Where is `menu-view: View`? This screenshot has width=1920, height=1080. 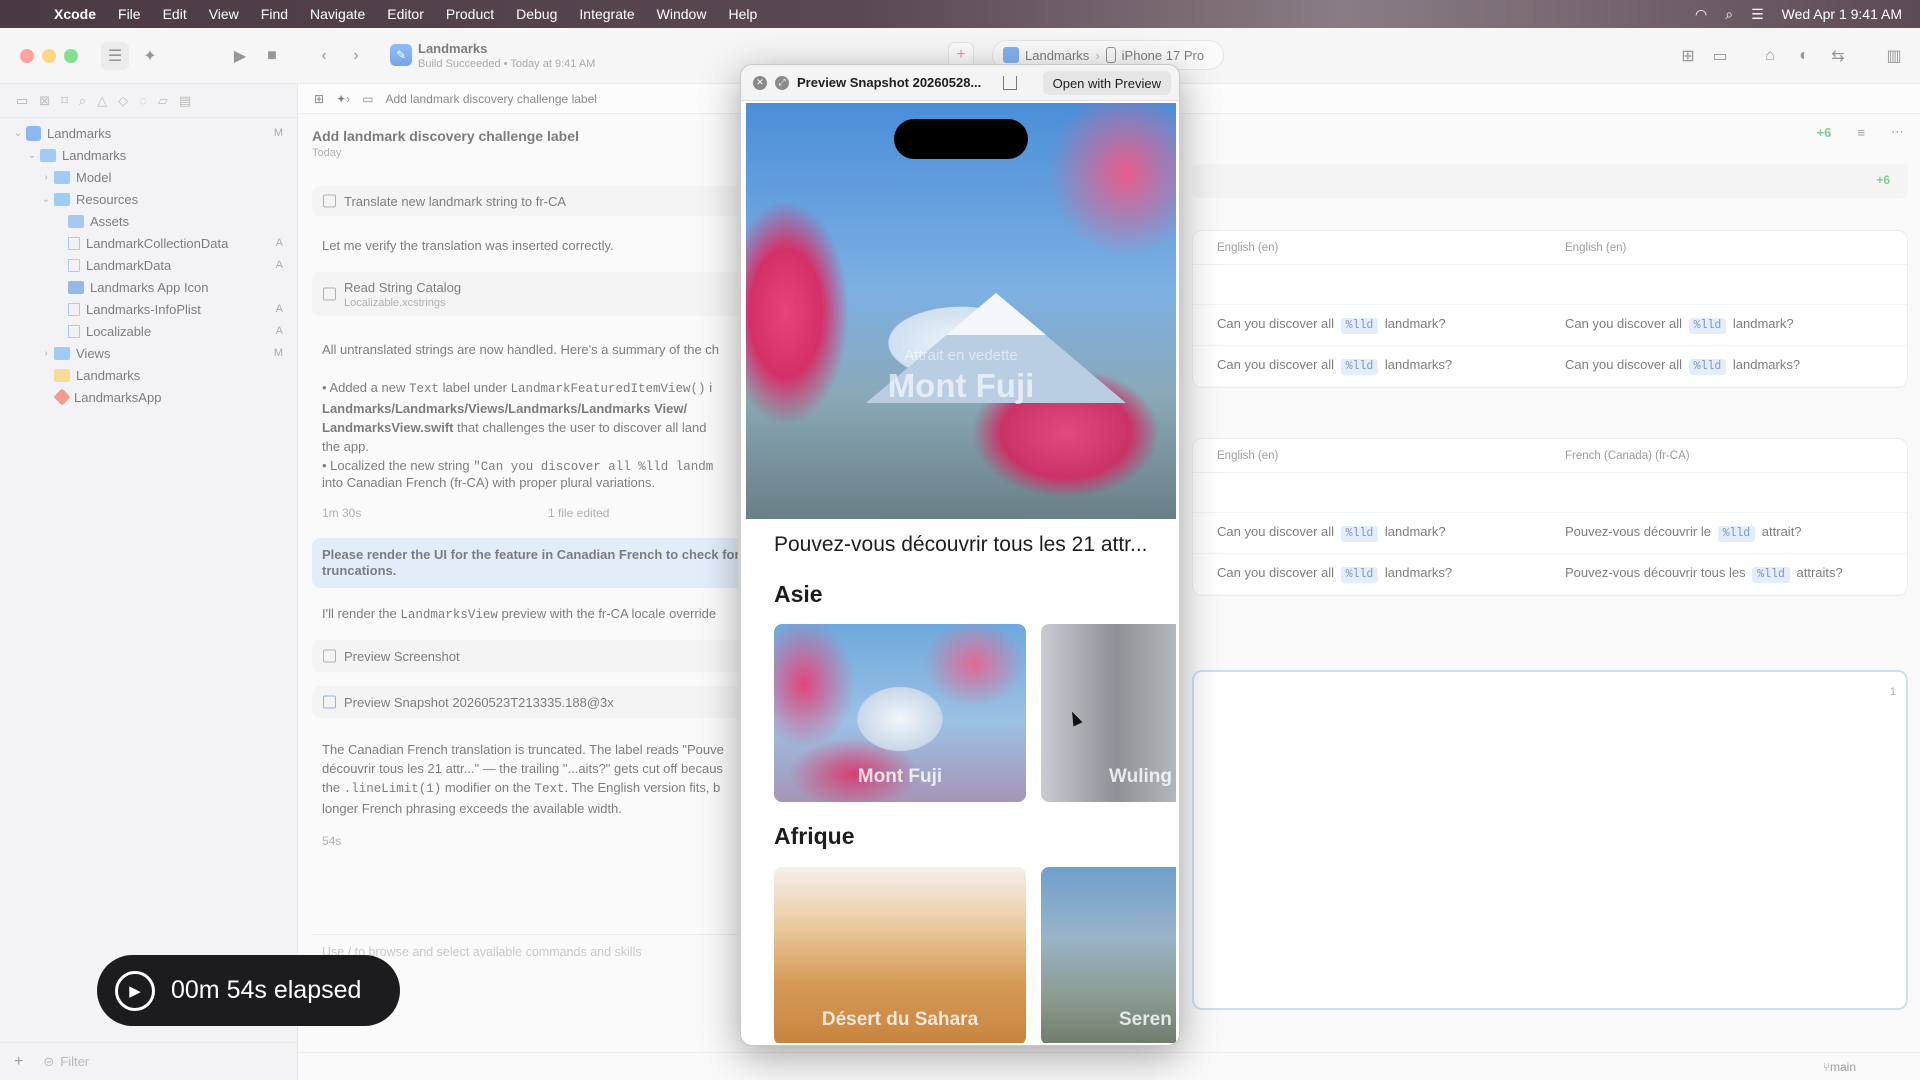
menu-view: View is located at coordinates (224, 14).